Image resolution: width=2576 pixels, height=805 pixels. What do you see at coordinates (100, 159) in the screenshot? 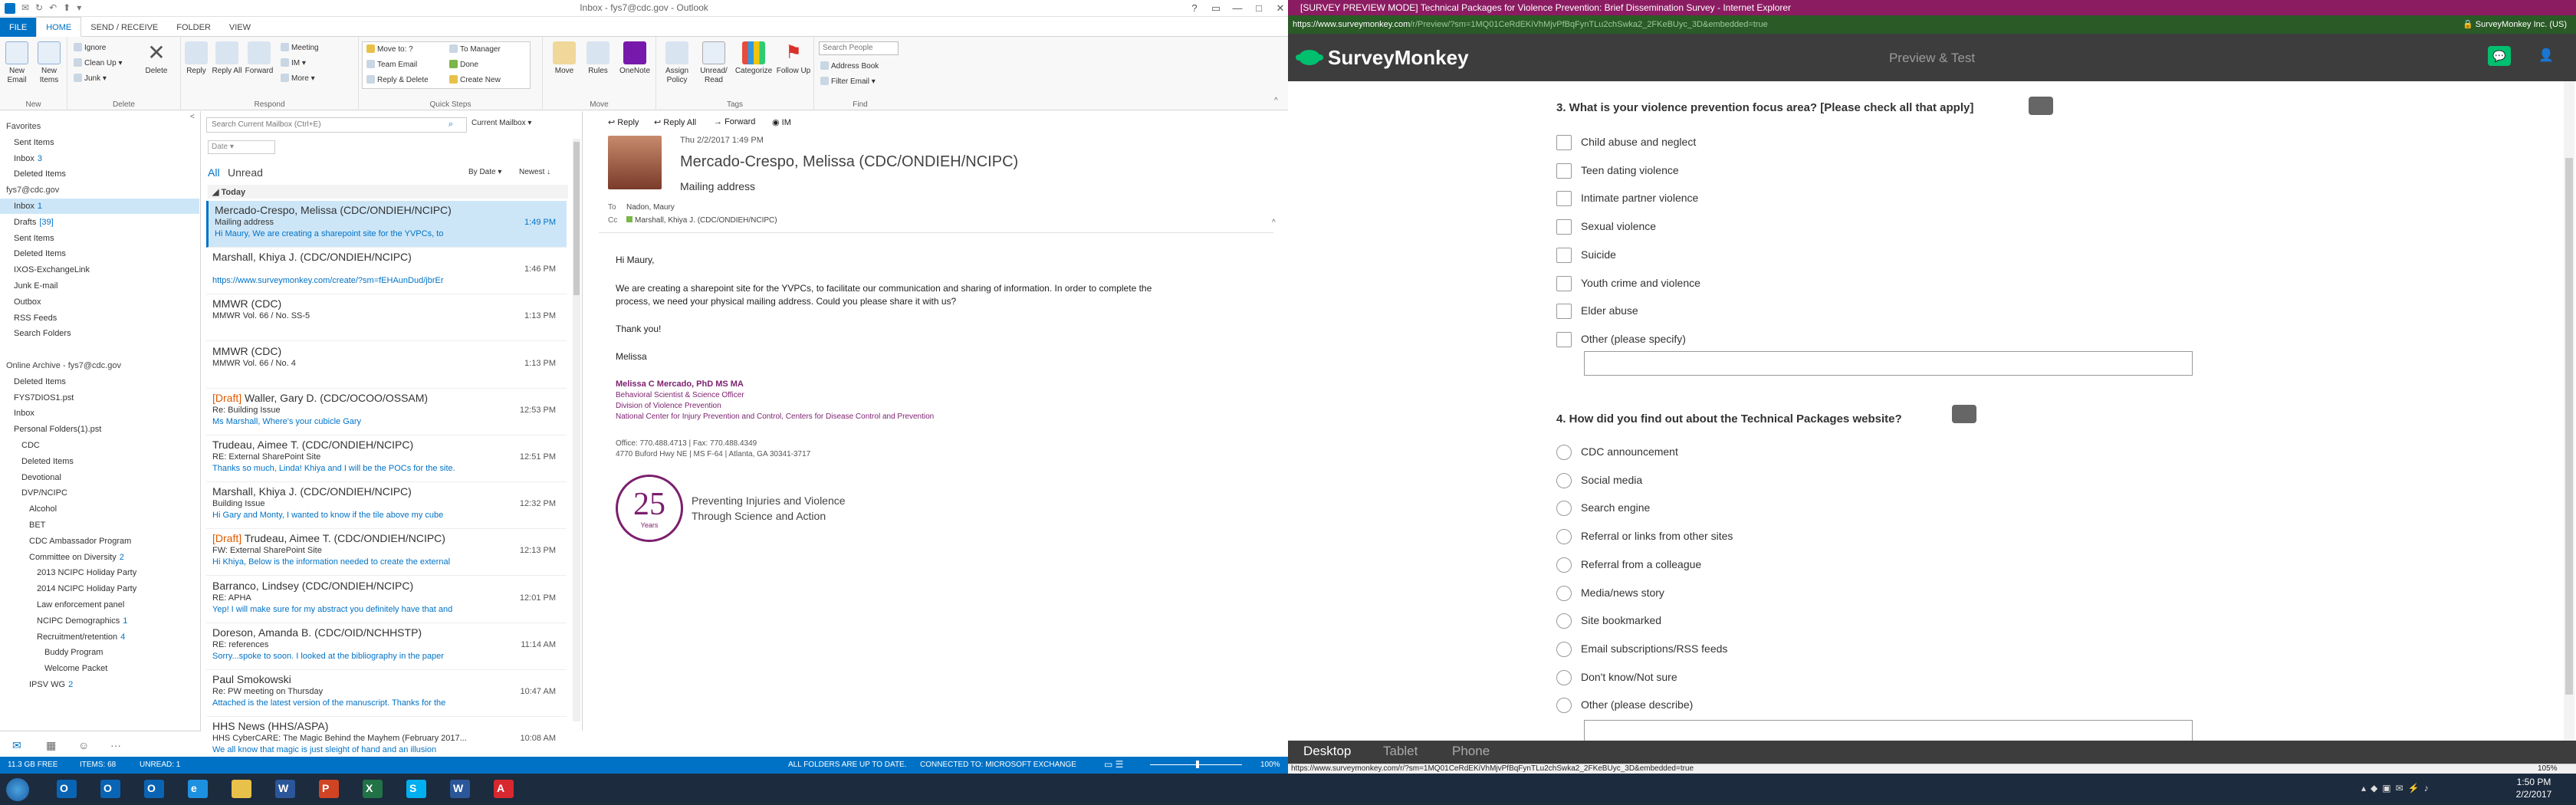
I see `folder-item: Inbox 3` at bounding box center [100, 159].